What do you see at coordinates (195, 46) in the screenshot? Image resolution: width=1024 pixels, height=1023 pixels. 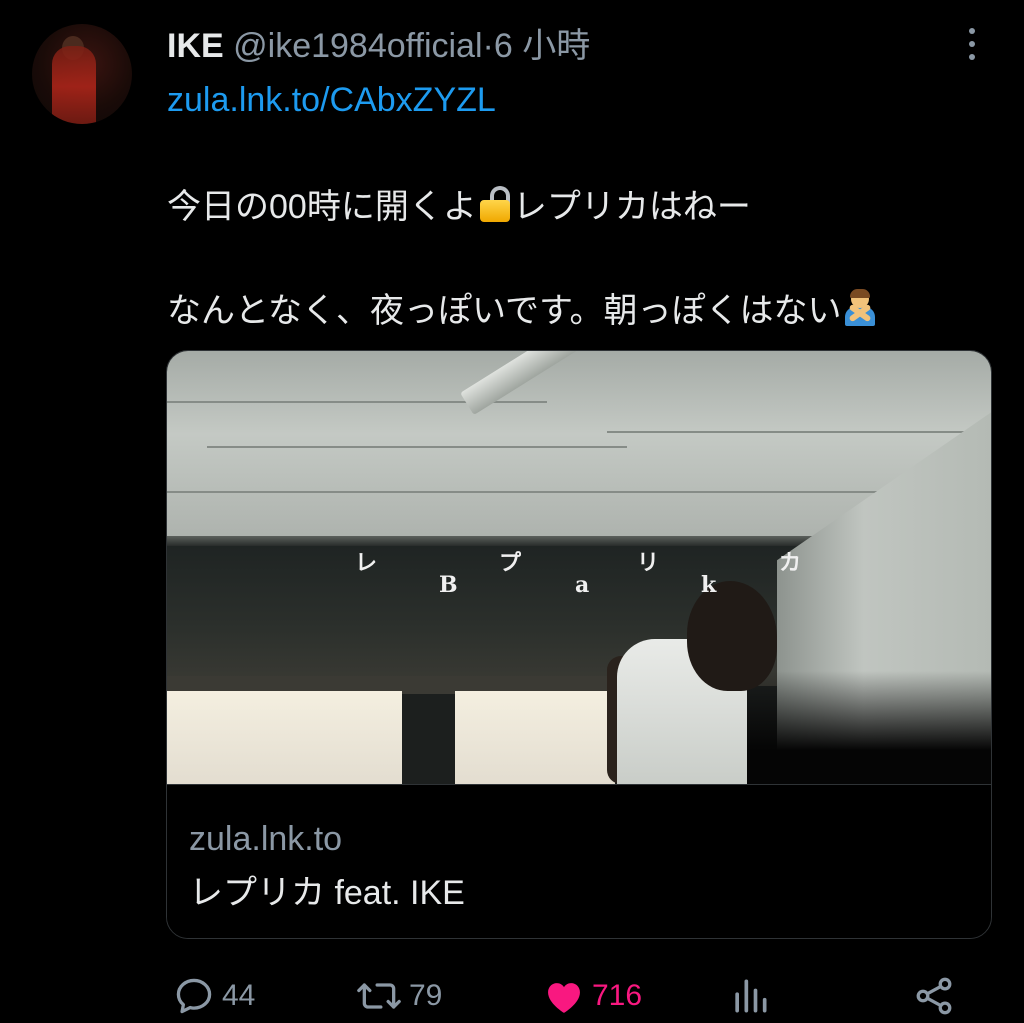 I see `author-name: IKE` at bounding box center [195, 46].